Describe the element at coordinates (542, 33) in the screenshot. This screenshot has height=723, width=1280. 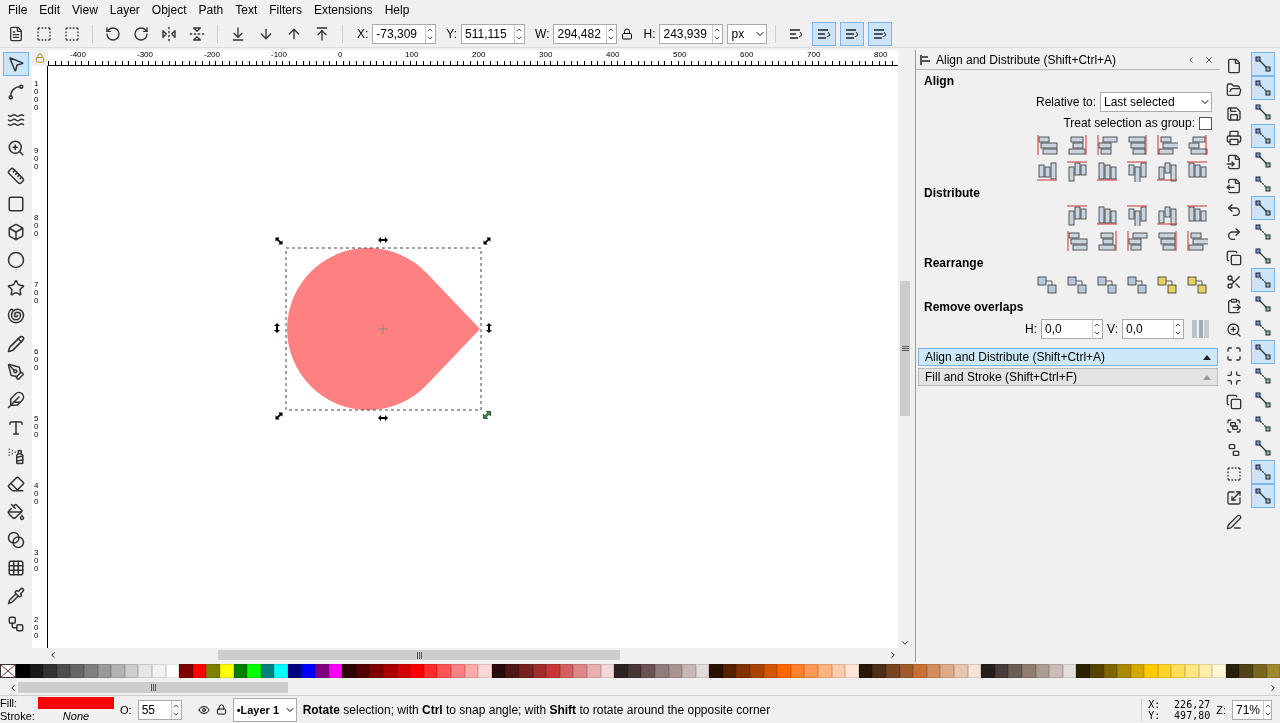
I see `field-label: W:` at that location.